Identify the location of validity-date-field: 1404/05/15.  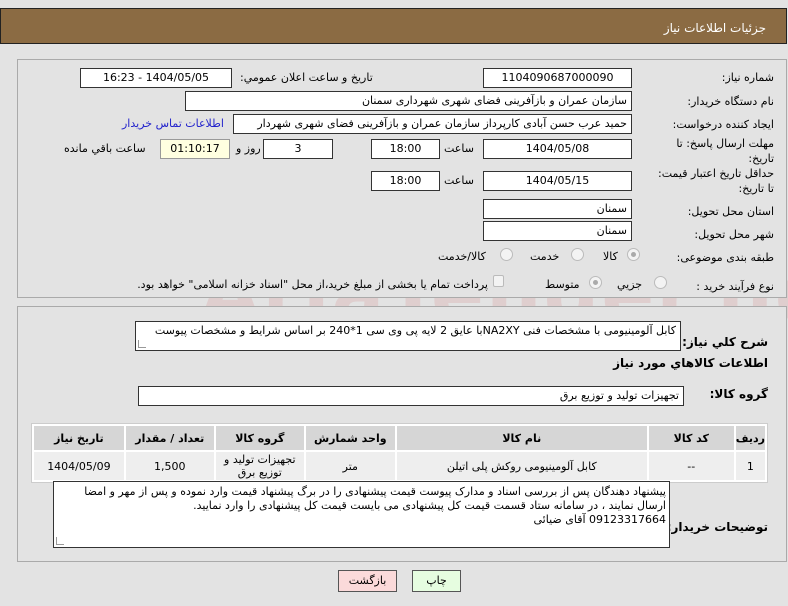
(557, 181).